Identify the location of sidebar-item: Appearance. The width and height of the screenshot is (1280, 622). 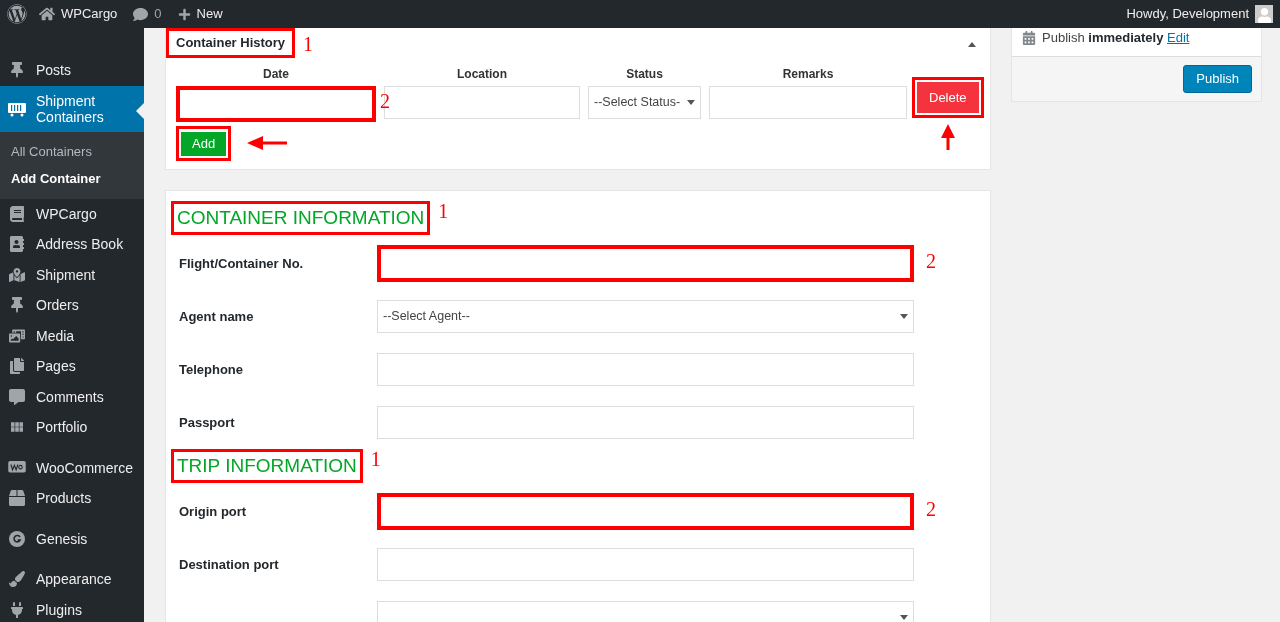
(72, 579).